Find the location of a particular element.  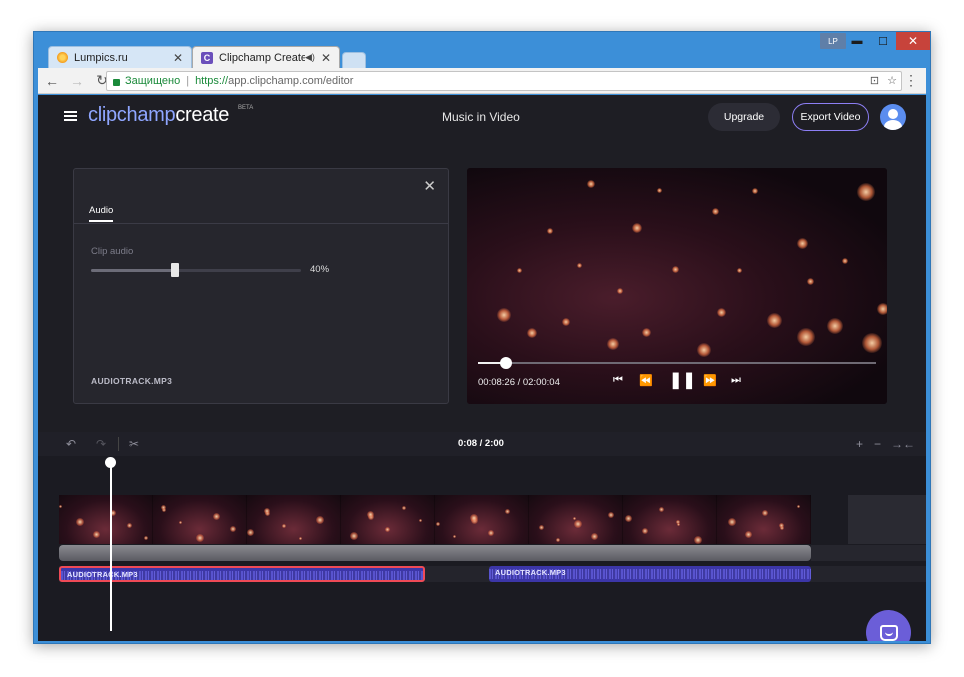

zoom-out-icon: − is located at coordinates (877, 444).